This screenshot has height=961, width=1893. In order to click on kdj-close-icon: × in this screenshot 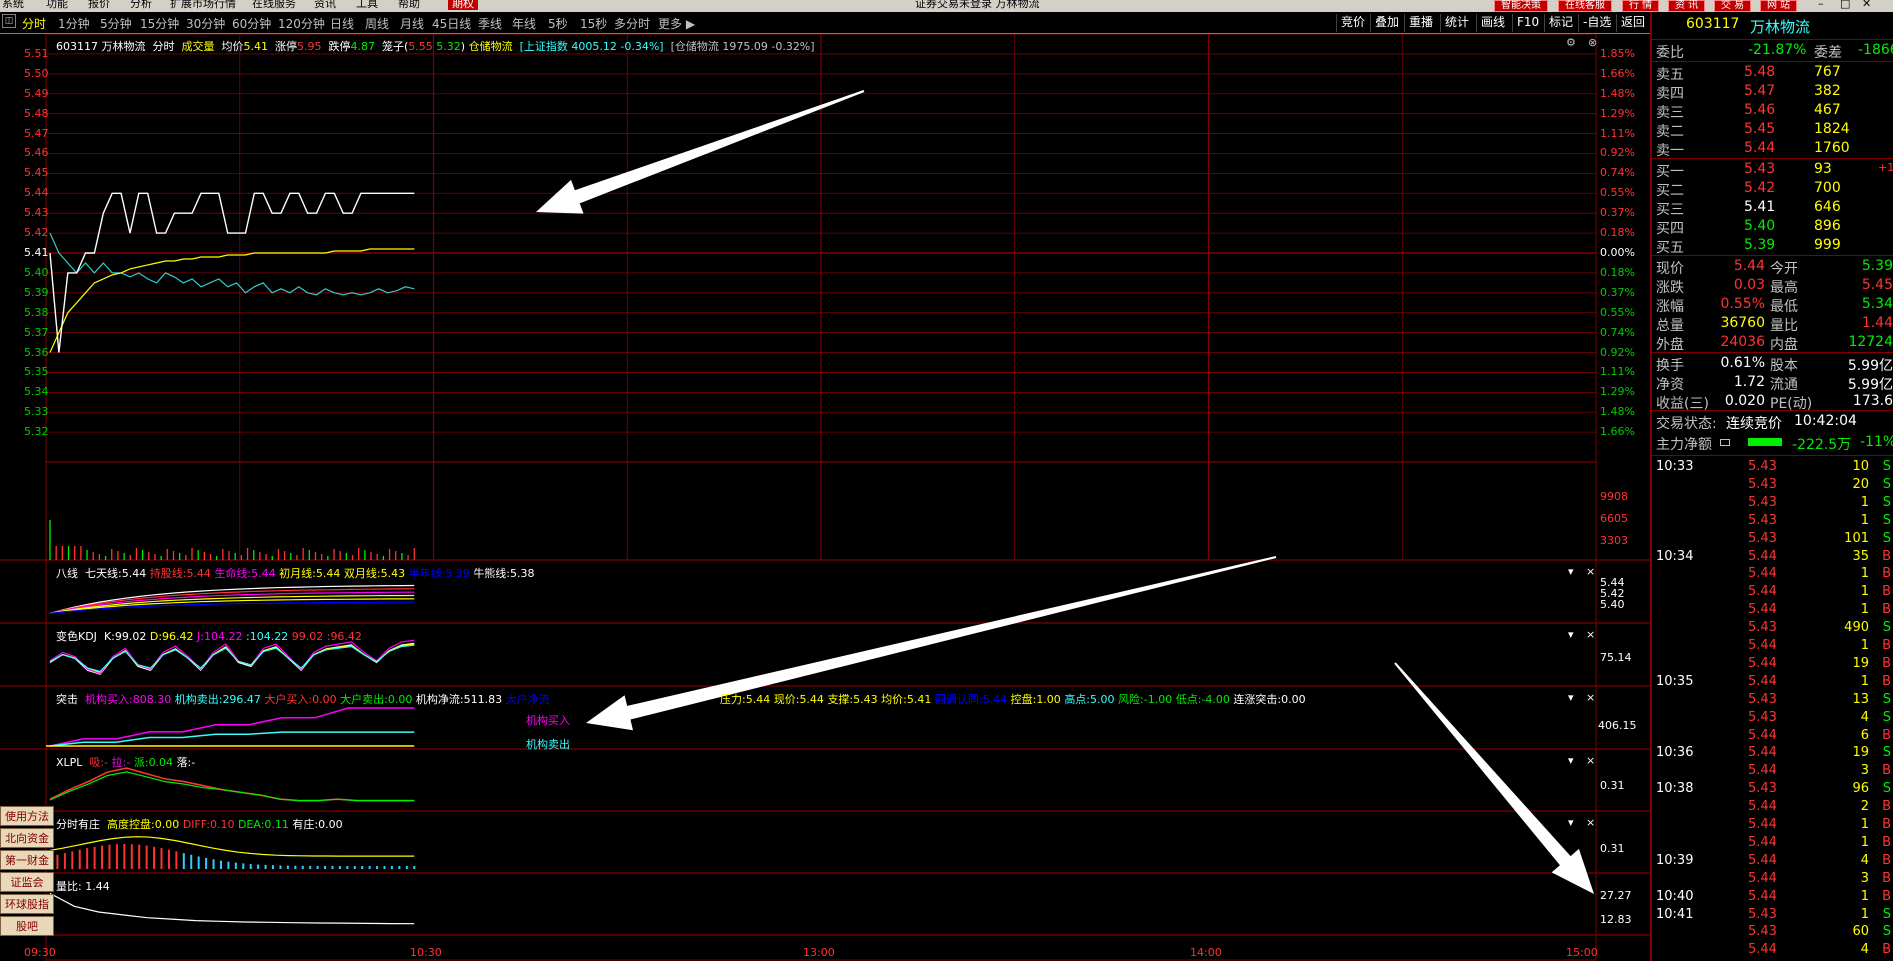, I will do `click(1590, 634)`.